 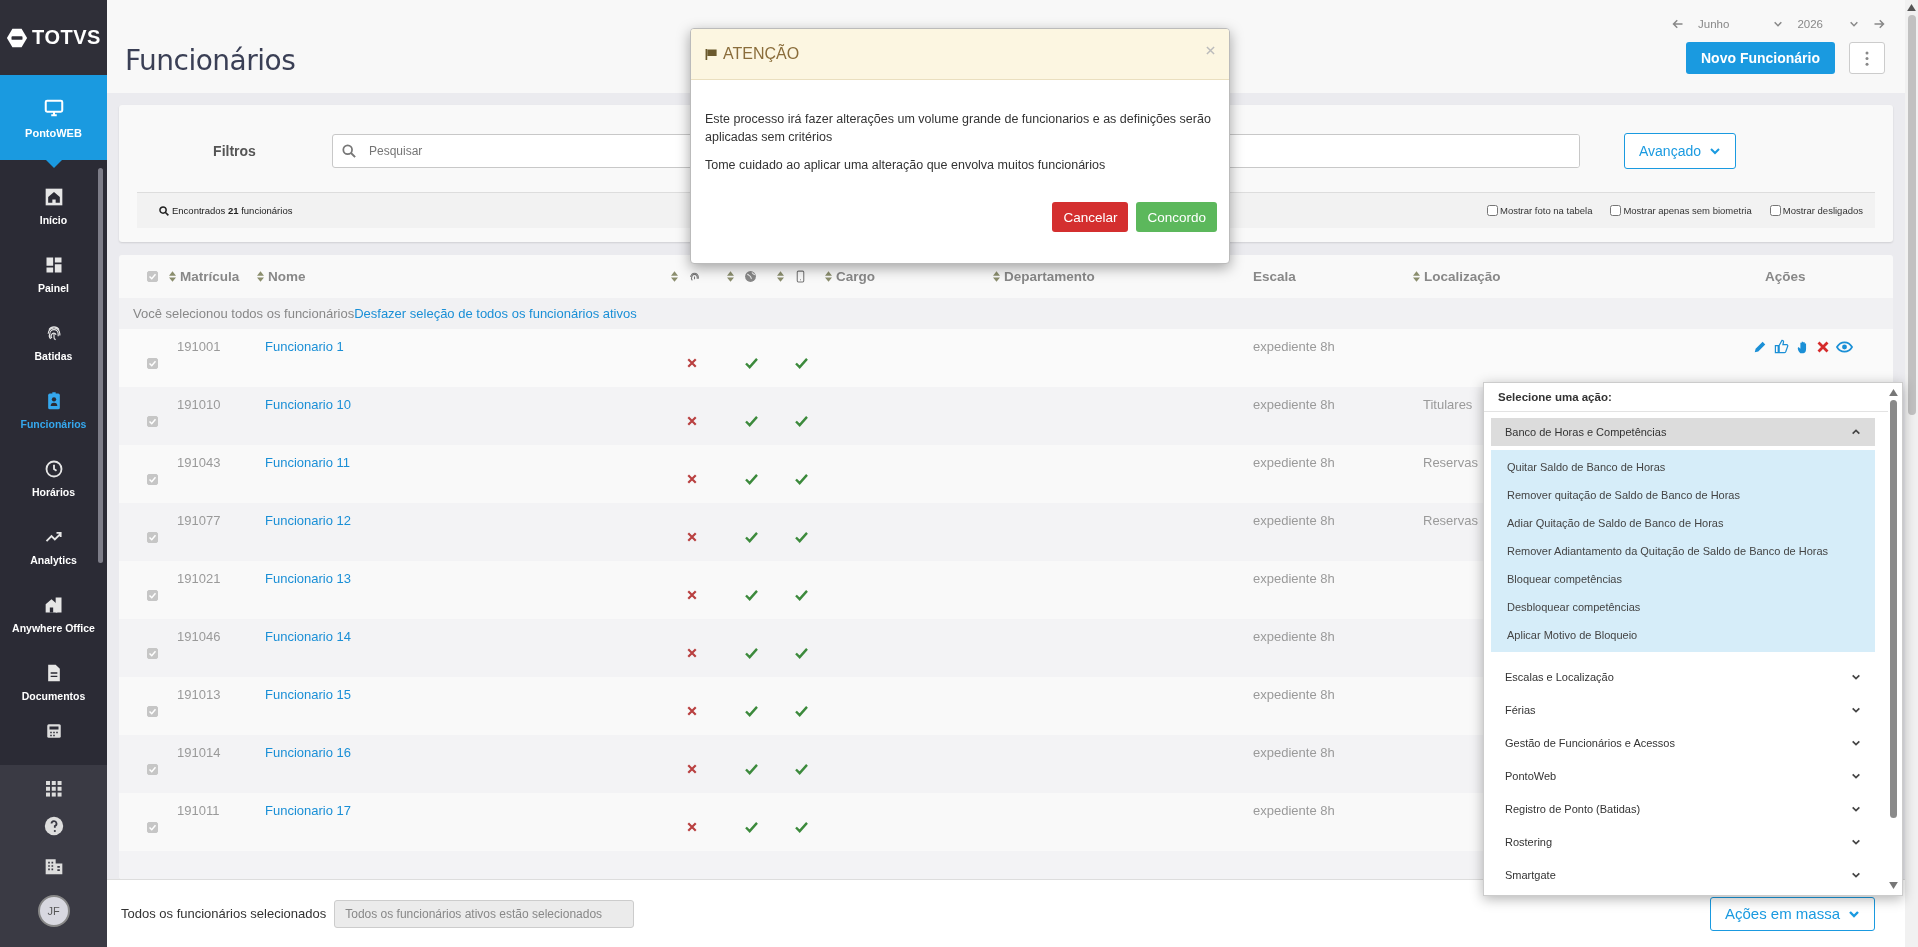 What do you see at coordinates (199, 462) in the screenshot?
I see `table-cell: 191043` at bounding box center [199, 462].